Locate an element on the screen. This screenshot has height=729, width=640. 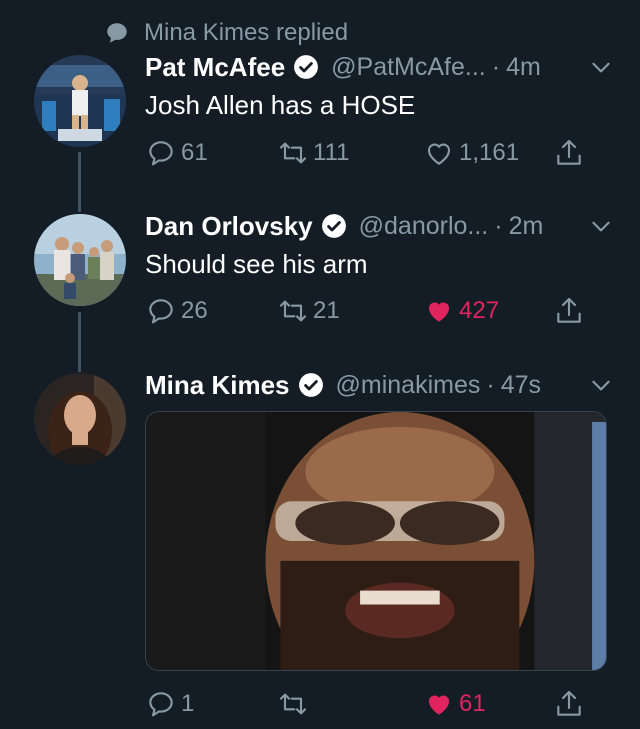
reply-button: 61 is located at coordinates (176, 153).